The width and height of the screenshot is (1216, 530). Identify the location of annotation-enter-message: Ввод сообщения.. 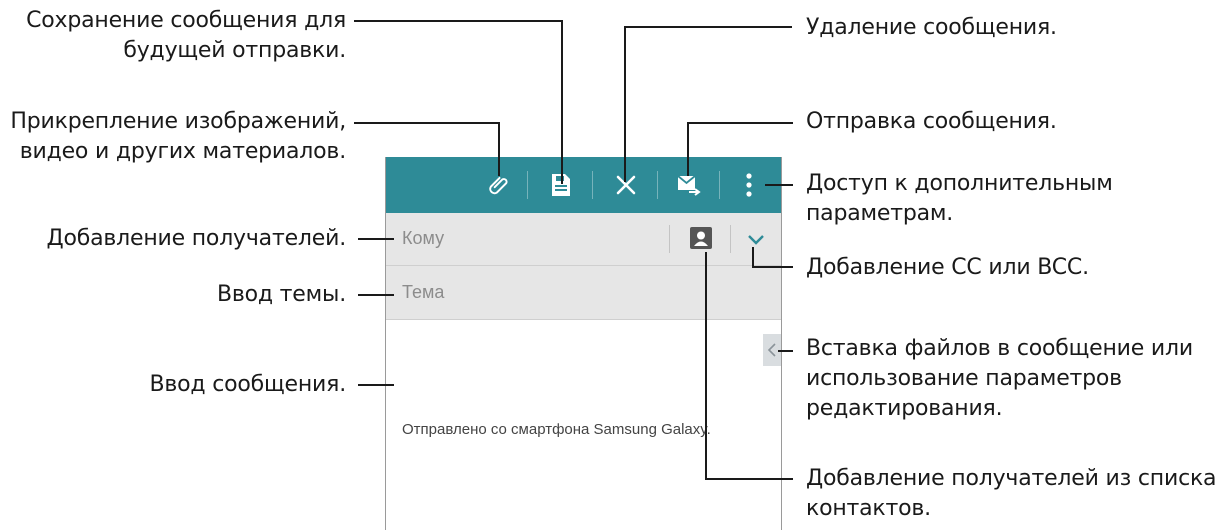
(248, 385).